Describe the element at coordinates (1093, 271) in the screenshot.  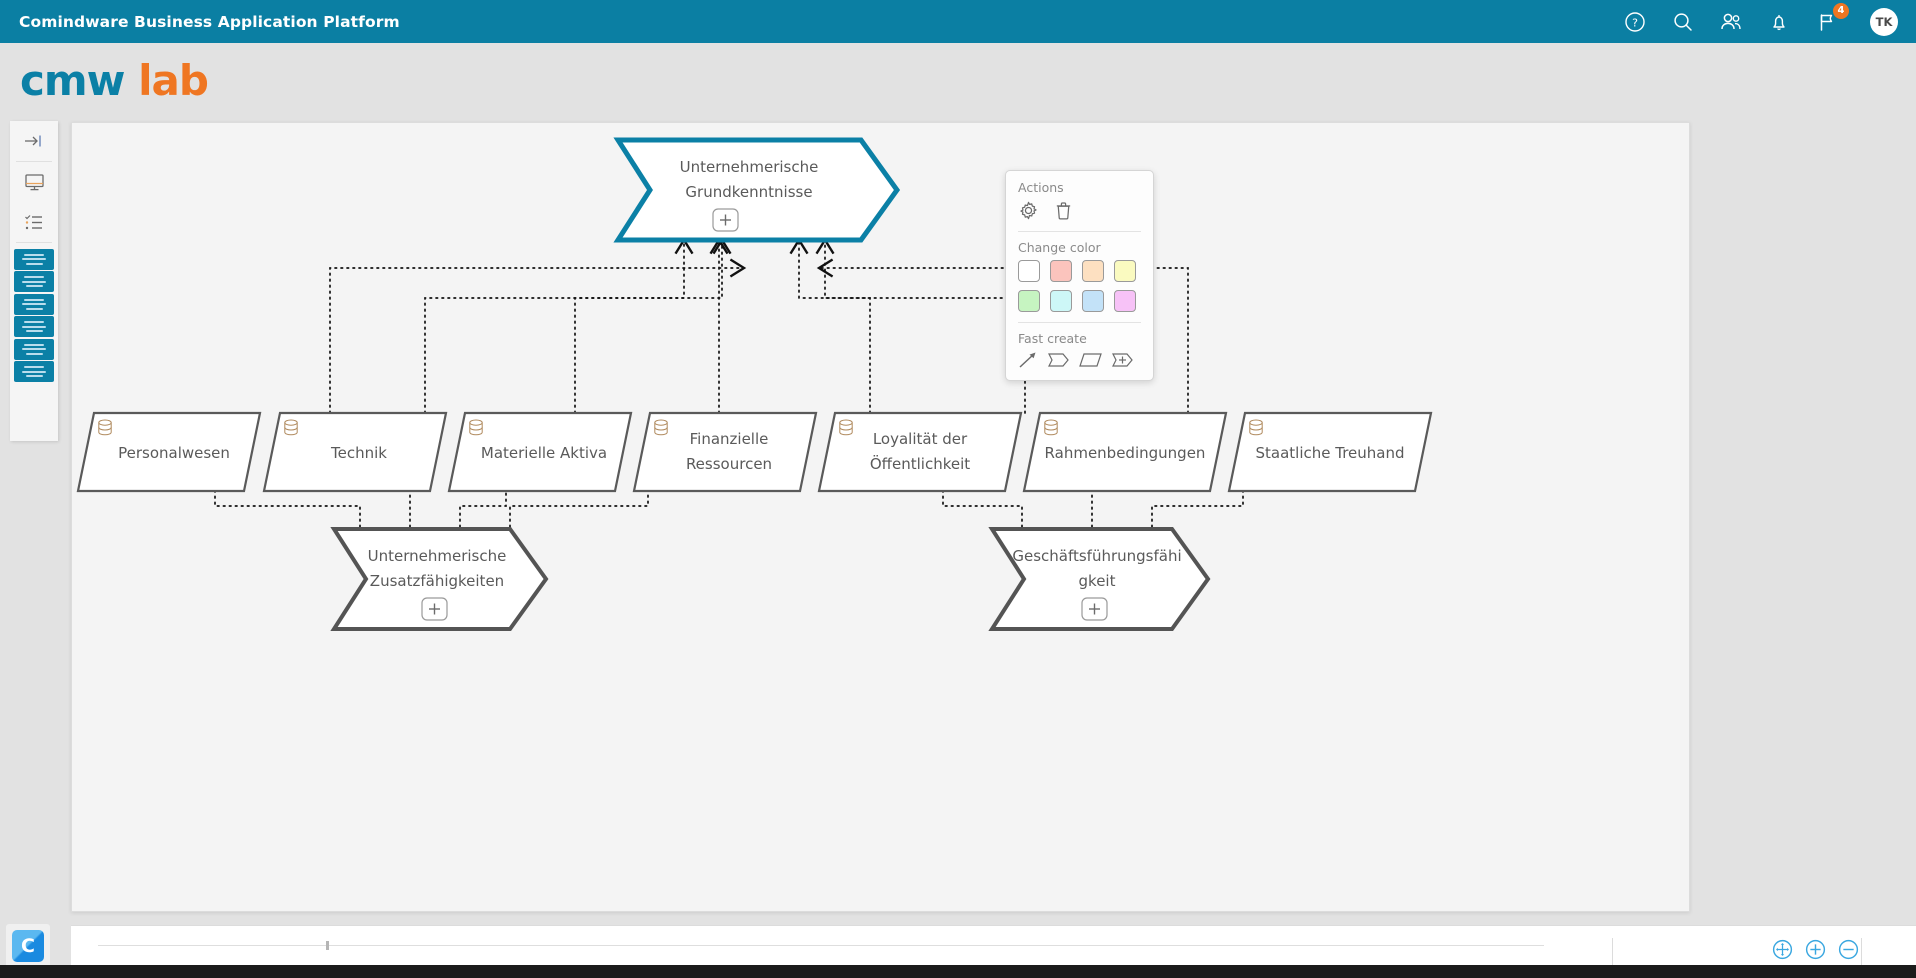
I see `color-swatch-peach` at that location.